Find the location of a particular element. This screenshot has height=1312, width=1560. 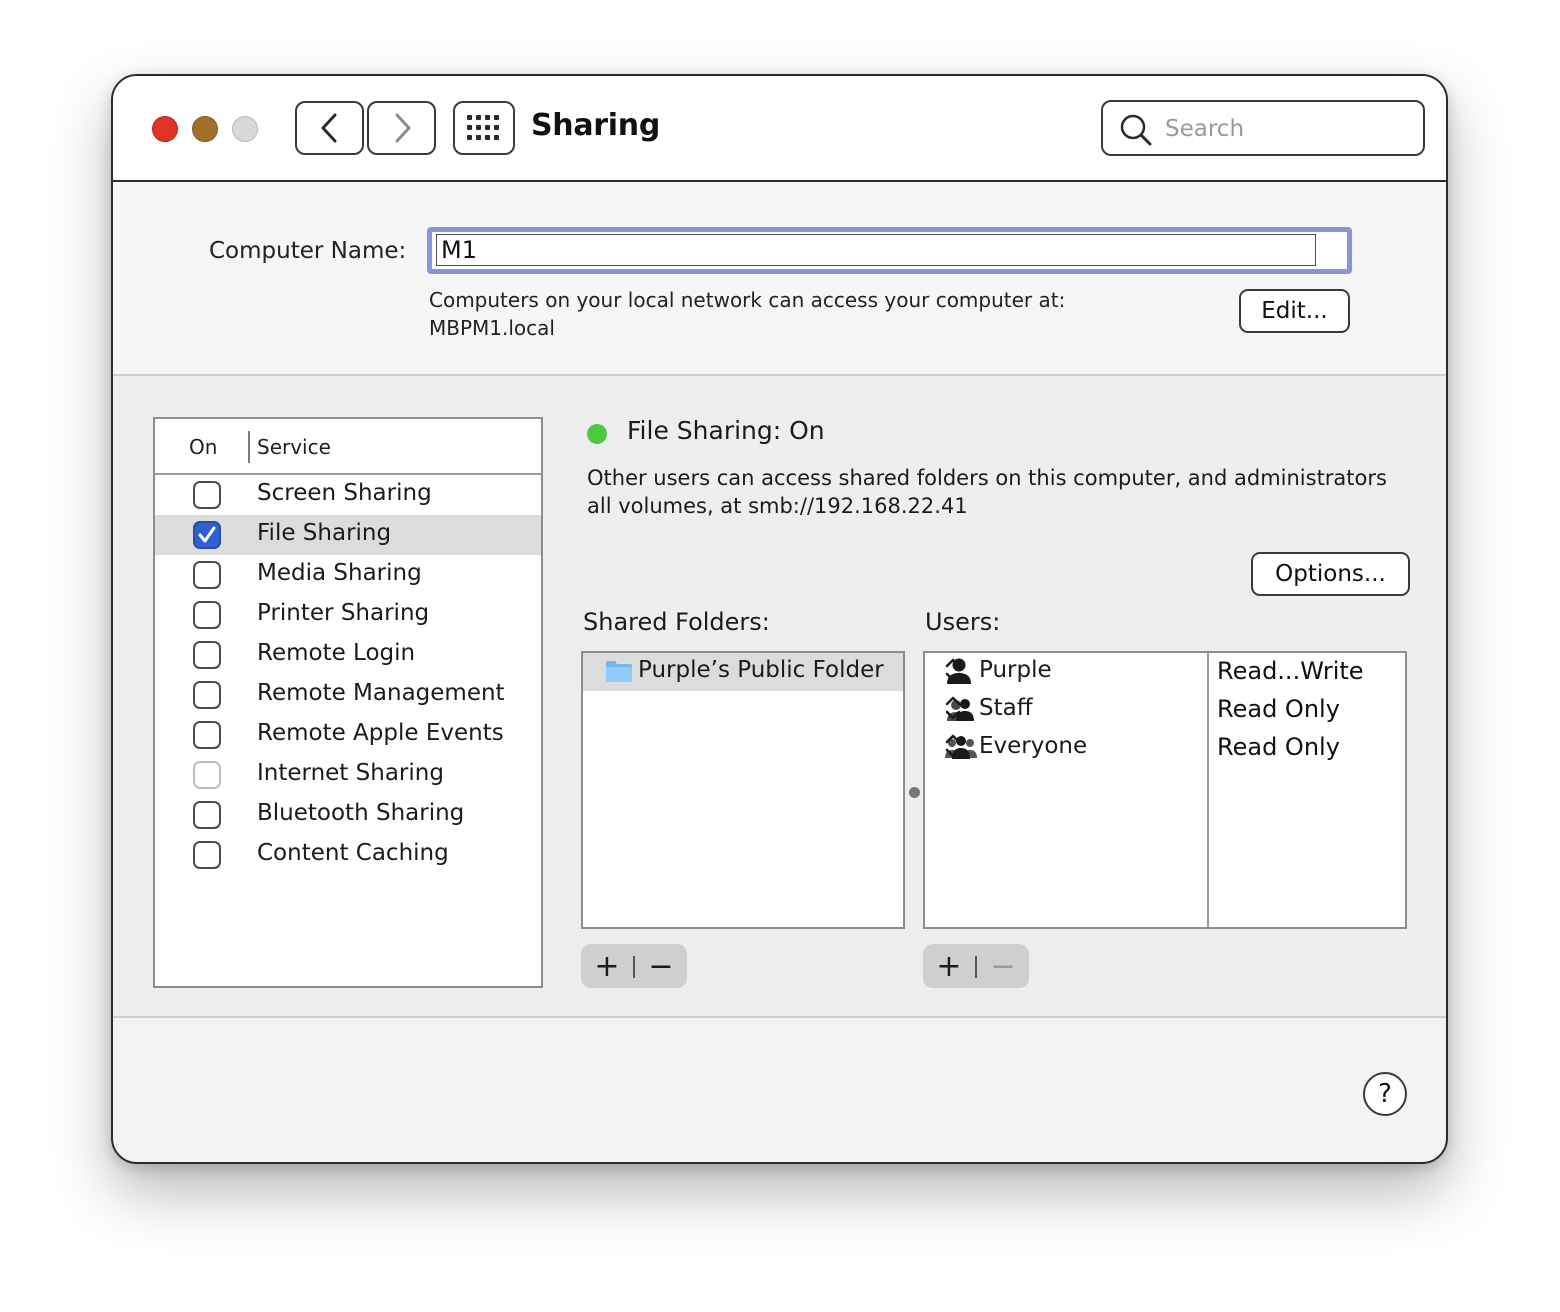

search-field is located at coordinates (1263, 128).